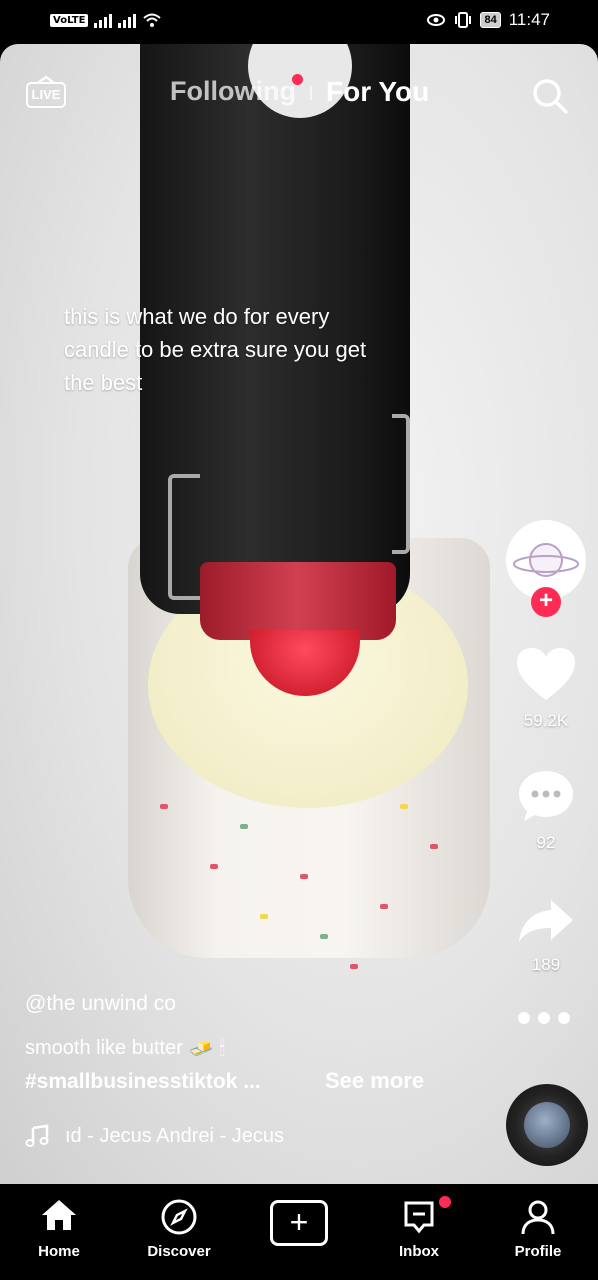  What do you see at coordinates (546, 842) in the screenshot?
I see `comment-count: 92` at bounding box center [546, 842].